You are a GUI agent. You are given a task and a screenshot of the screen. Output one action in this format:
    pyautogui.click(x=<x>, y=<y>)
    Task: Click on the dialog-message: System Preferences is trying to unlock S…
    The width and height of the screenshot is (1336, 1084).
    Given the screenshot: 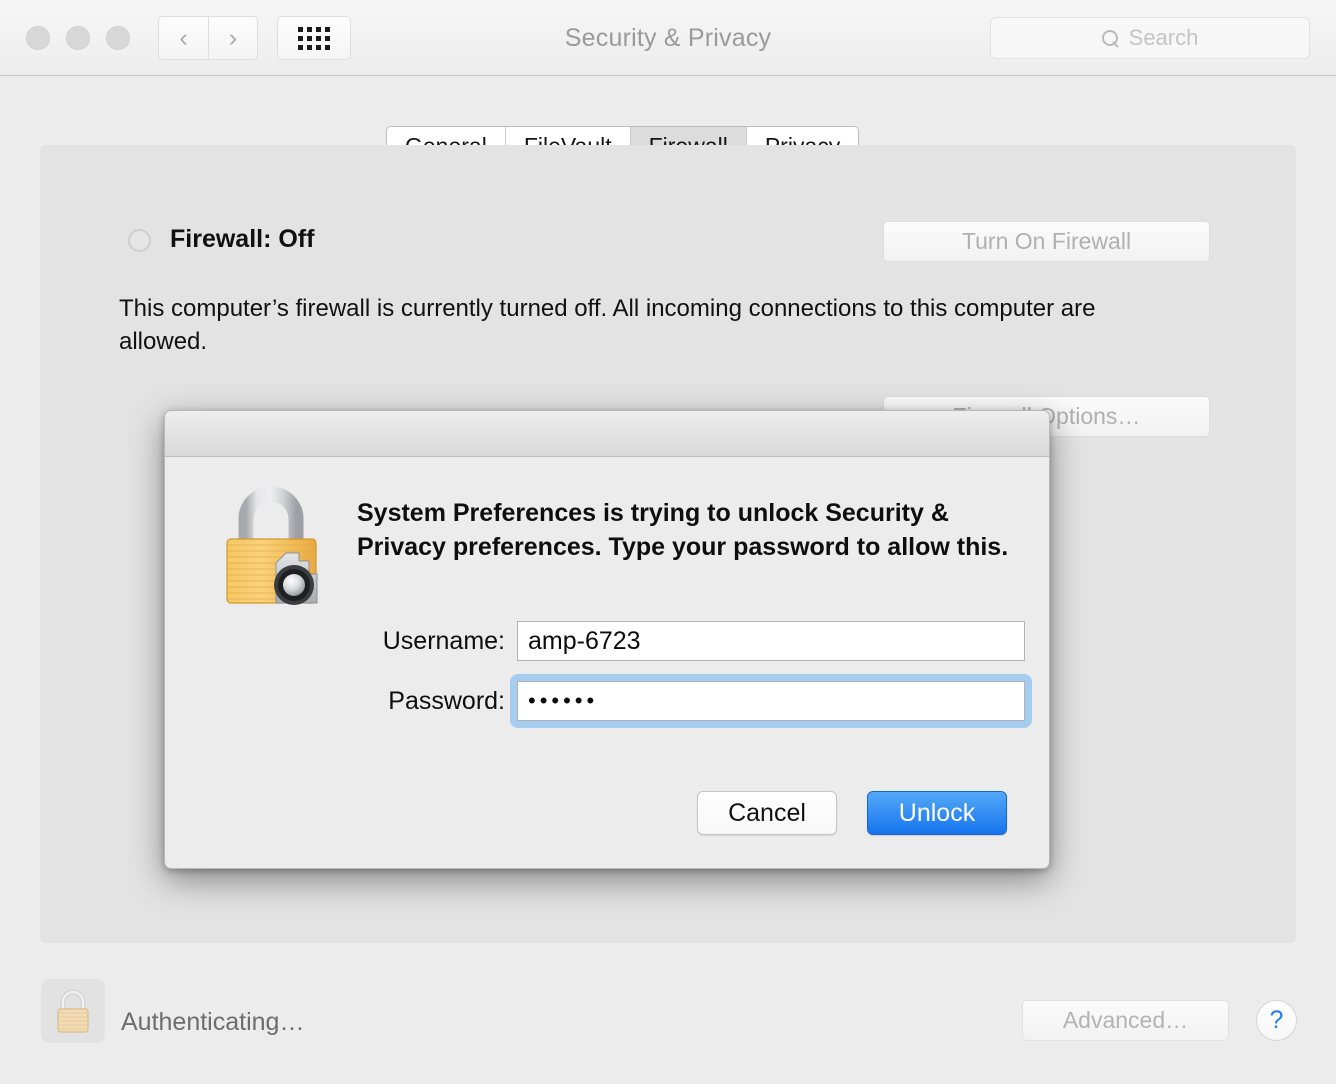 What is the action you would take?
    pyautogui.click(x=683, y=530)
    